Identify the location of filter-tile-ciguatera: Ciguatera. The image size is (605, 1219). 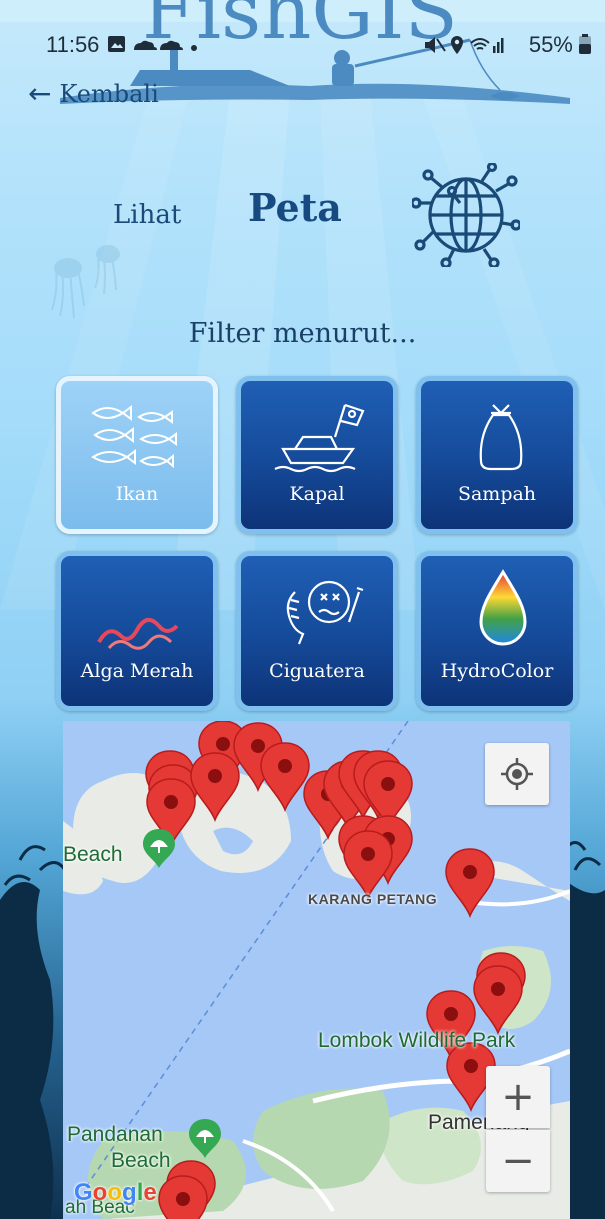
(317, 631).